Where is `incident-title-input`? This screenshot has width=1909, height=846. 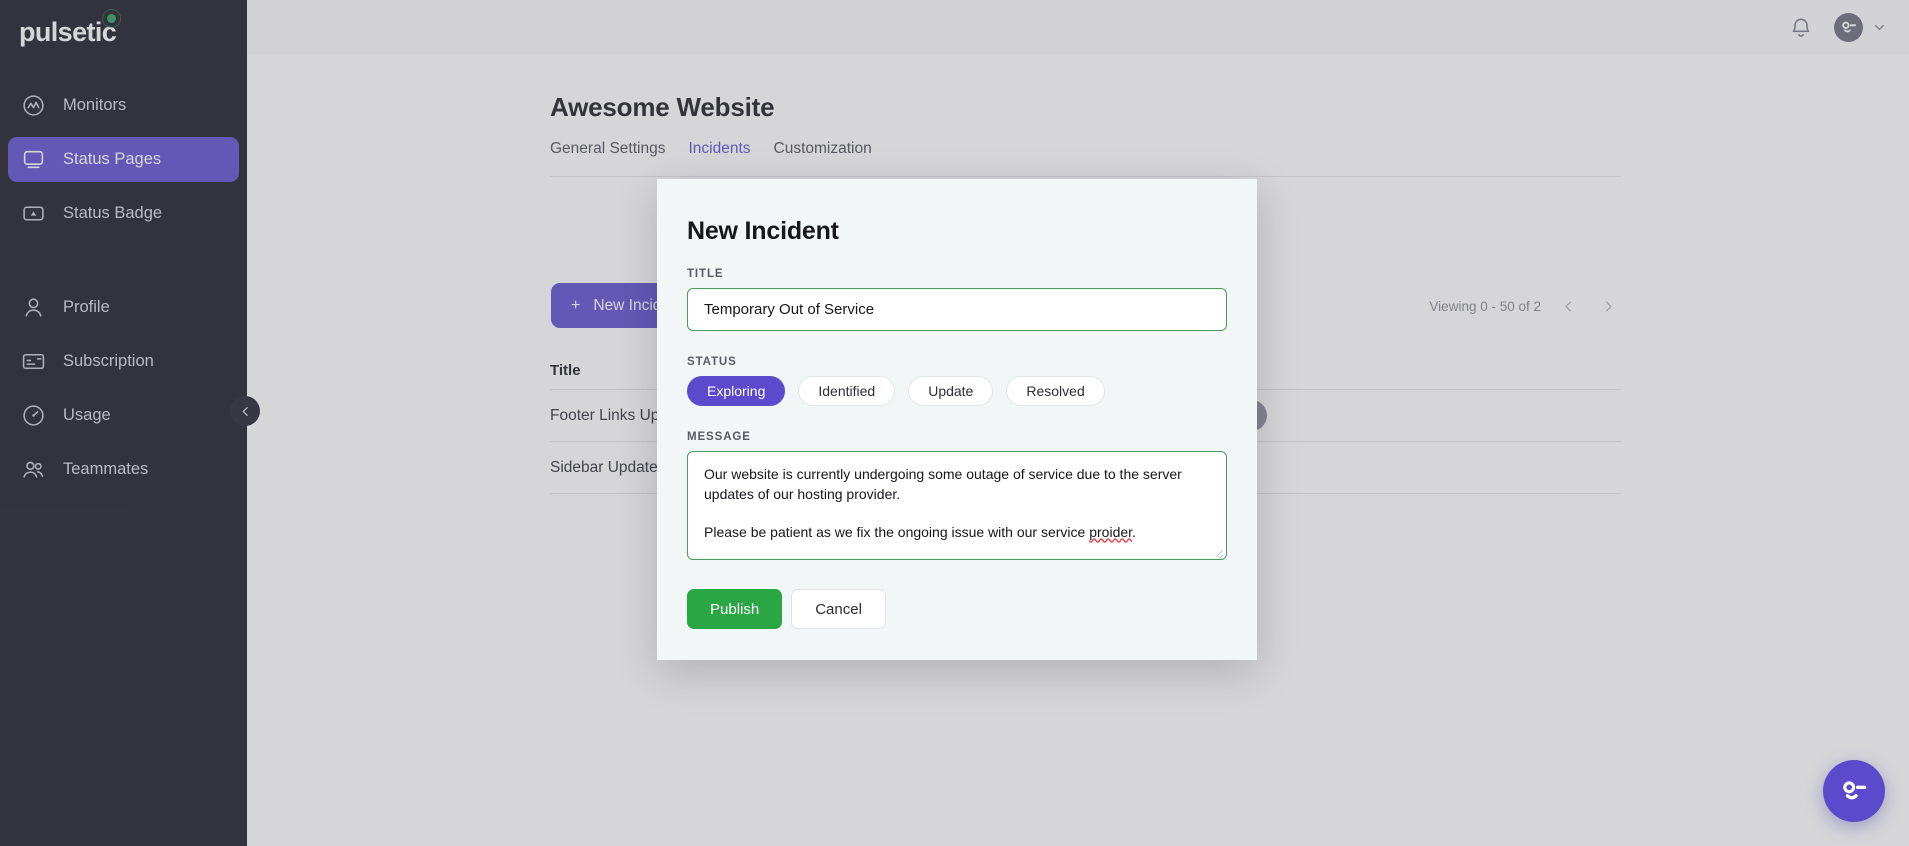 incident-title-input is located at coordinates (957, 309).